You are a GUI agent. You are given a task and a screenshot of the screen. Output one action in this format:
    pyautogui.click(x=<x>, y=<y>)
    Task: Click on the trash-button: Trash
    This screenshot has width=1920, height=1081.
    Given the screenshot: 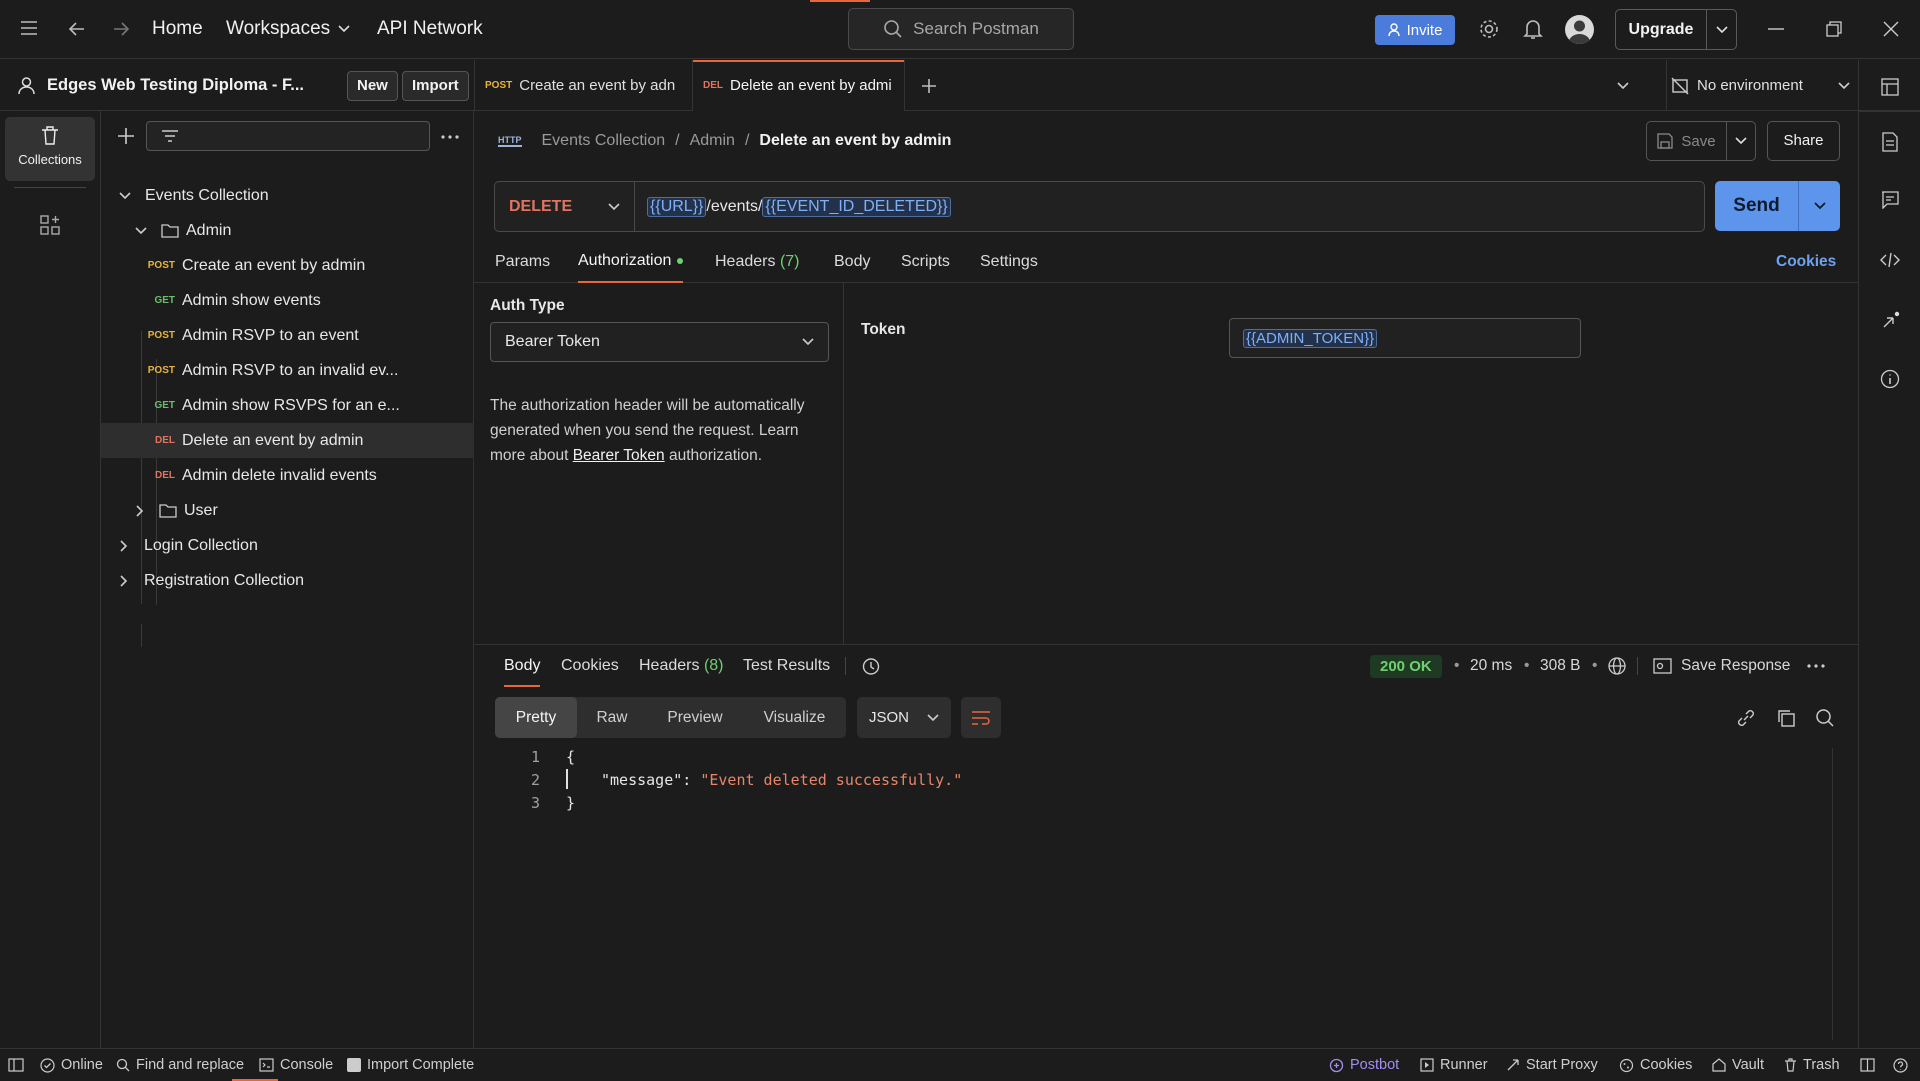 What is the action you would take?
    pyautogui.click(x=1812, y=1065)
    